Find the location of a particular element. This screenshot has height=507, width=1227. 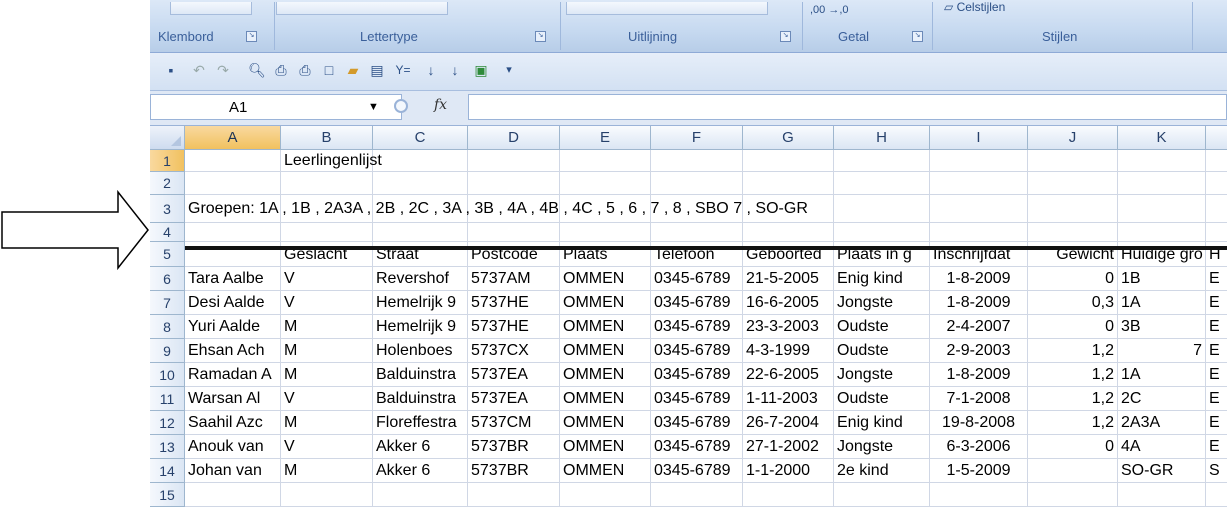

decrease-decimal-button: ,00 →,0 is located at coordinates (829, 10).